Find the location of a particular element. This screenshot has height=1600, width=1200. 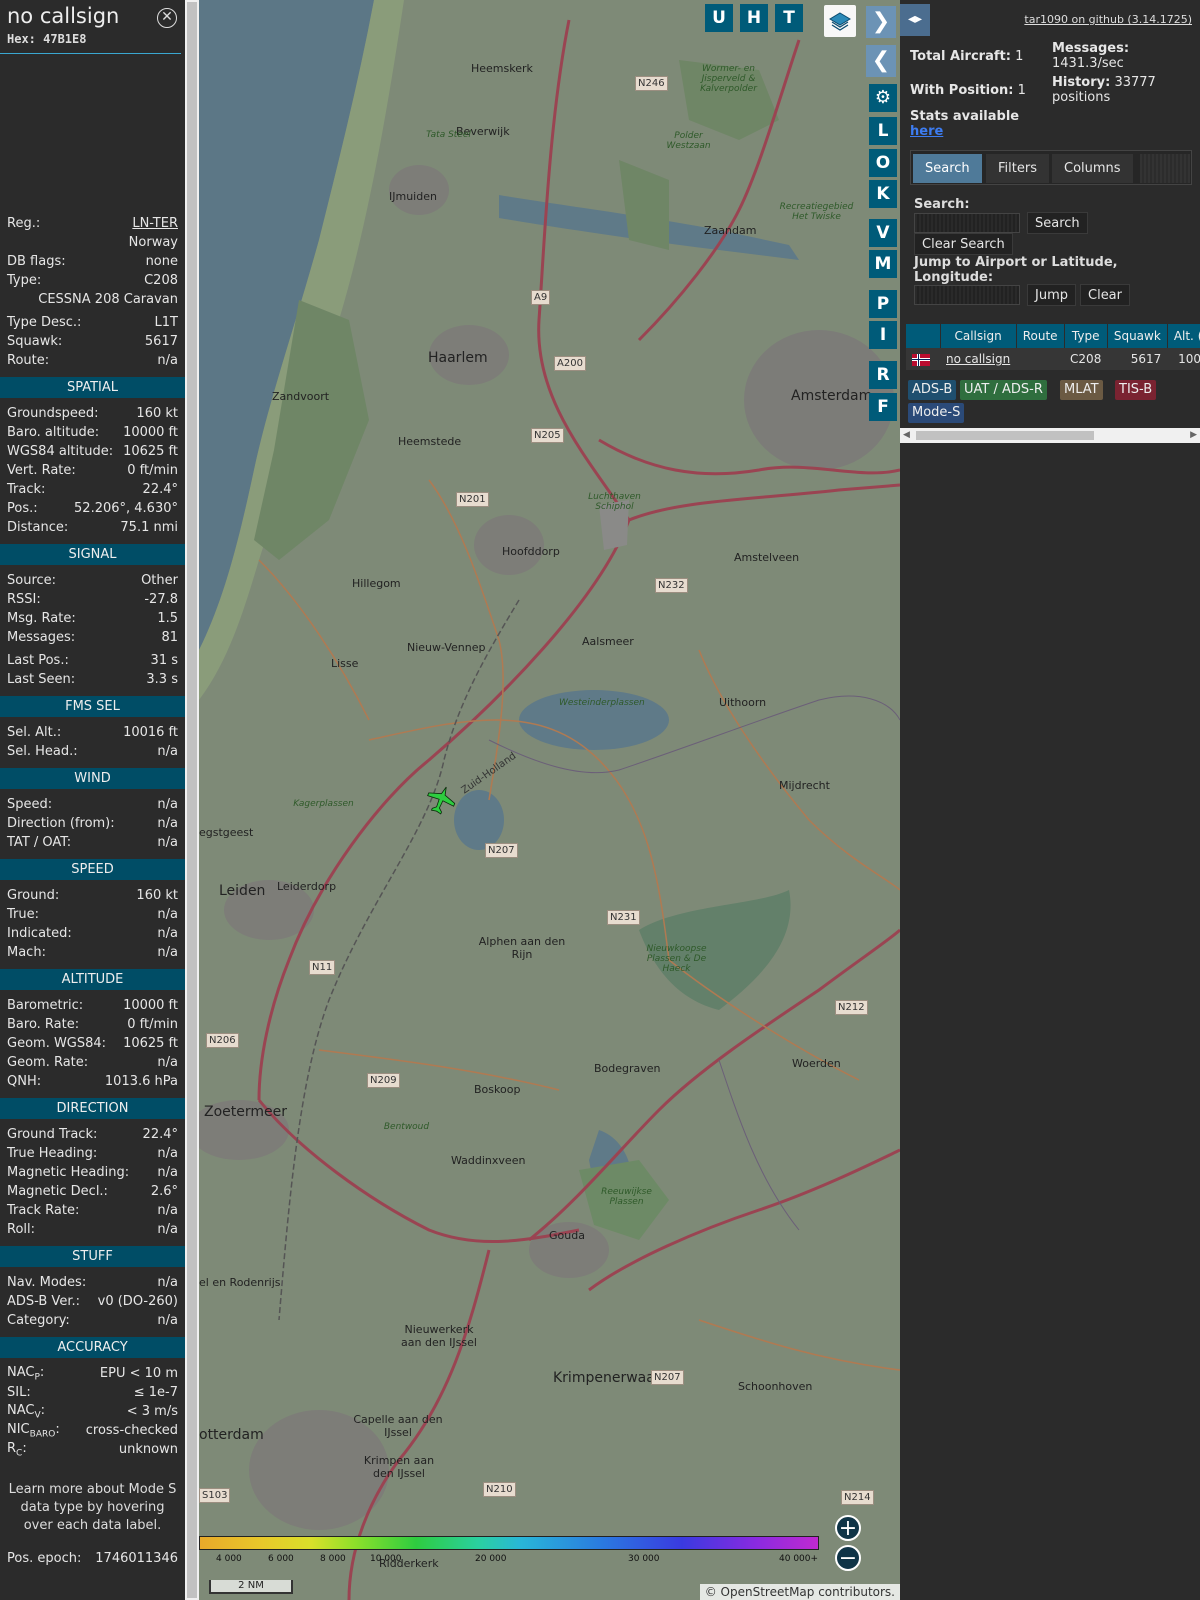

detail-label: Last Pos.: is located at coordinates (38, 660).